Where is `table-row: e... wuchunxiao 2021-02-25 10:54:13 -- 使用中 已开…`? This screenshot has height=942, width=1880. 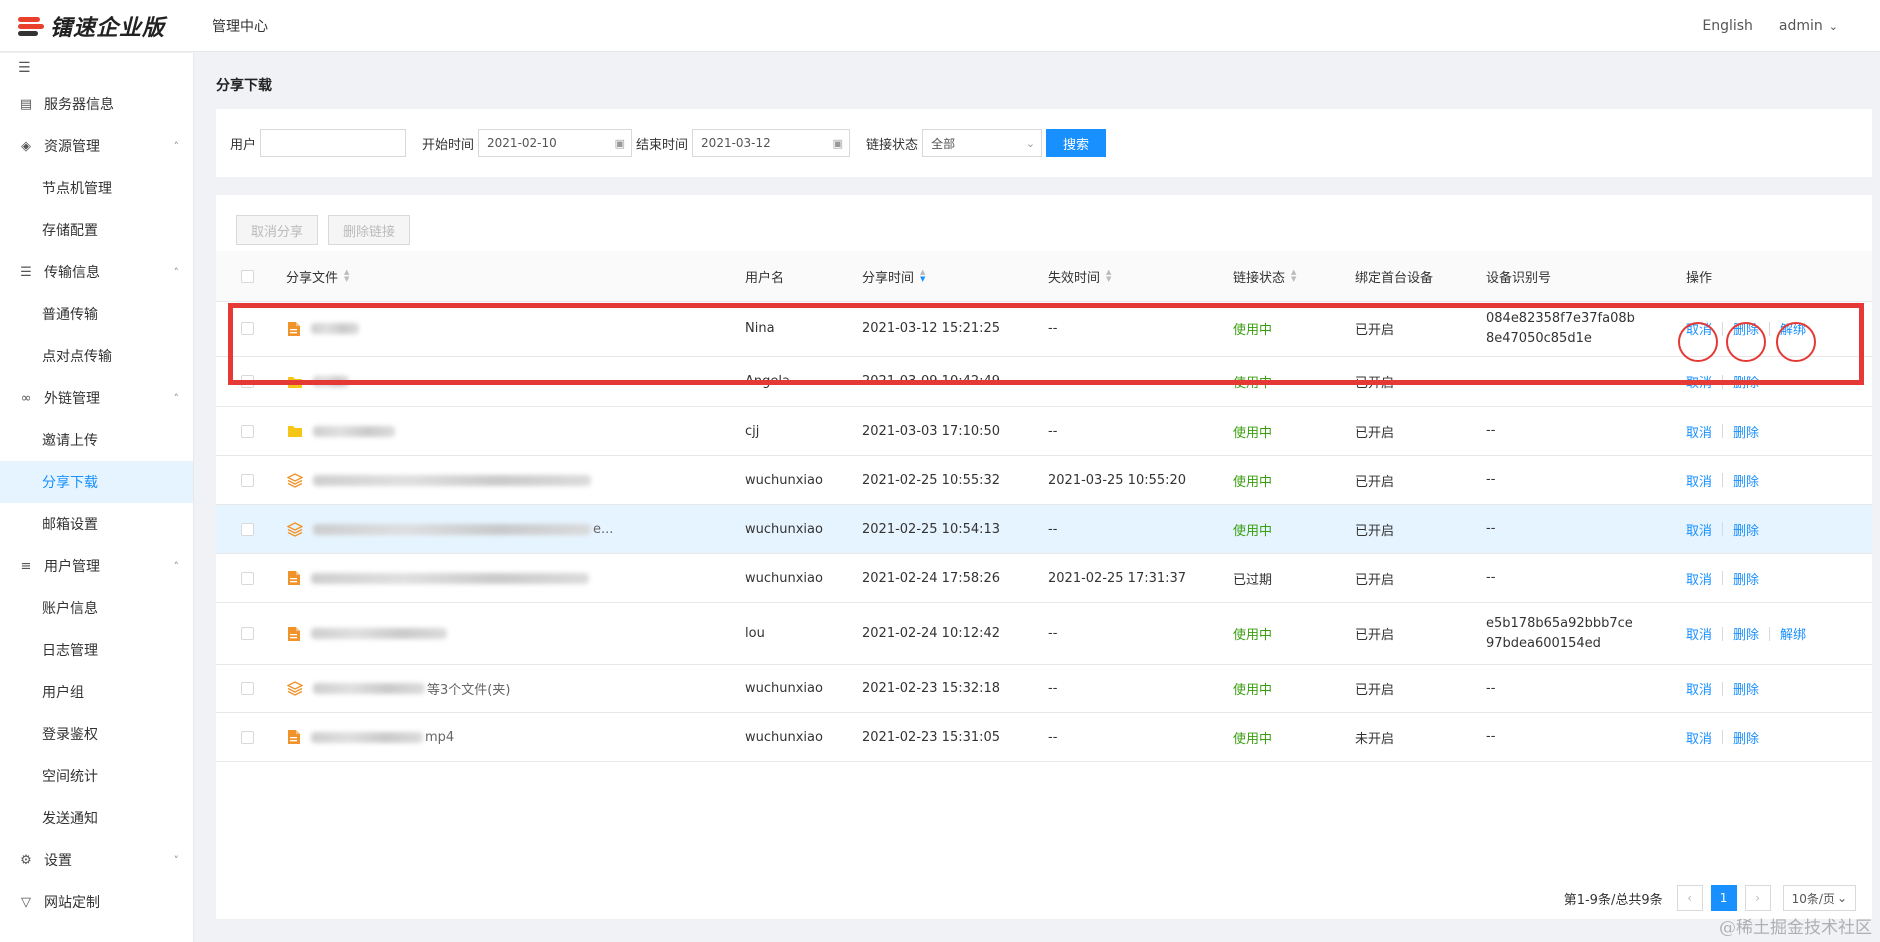 table-row: e... wuchunxiao 2021-02-25 10:54:13 -- 使用中 已开… is located at coordinates (1044, 529).